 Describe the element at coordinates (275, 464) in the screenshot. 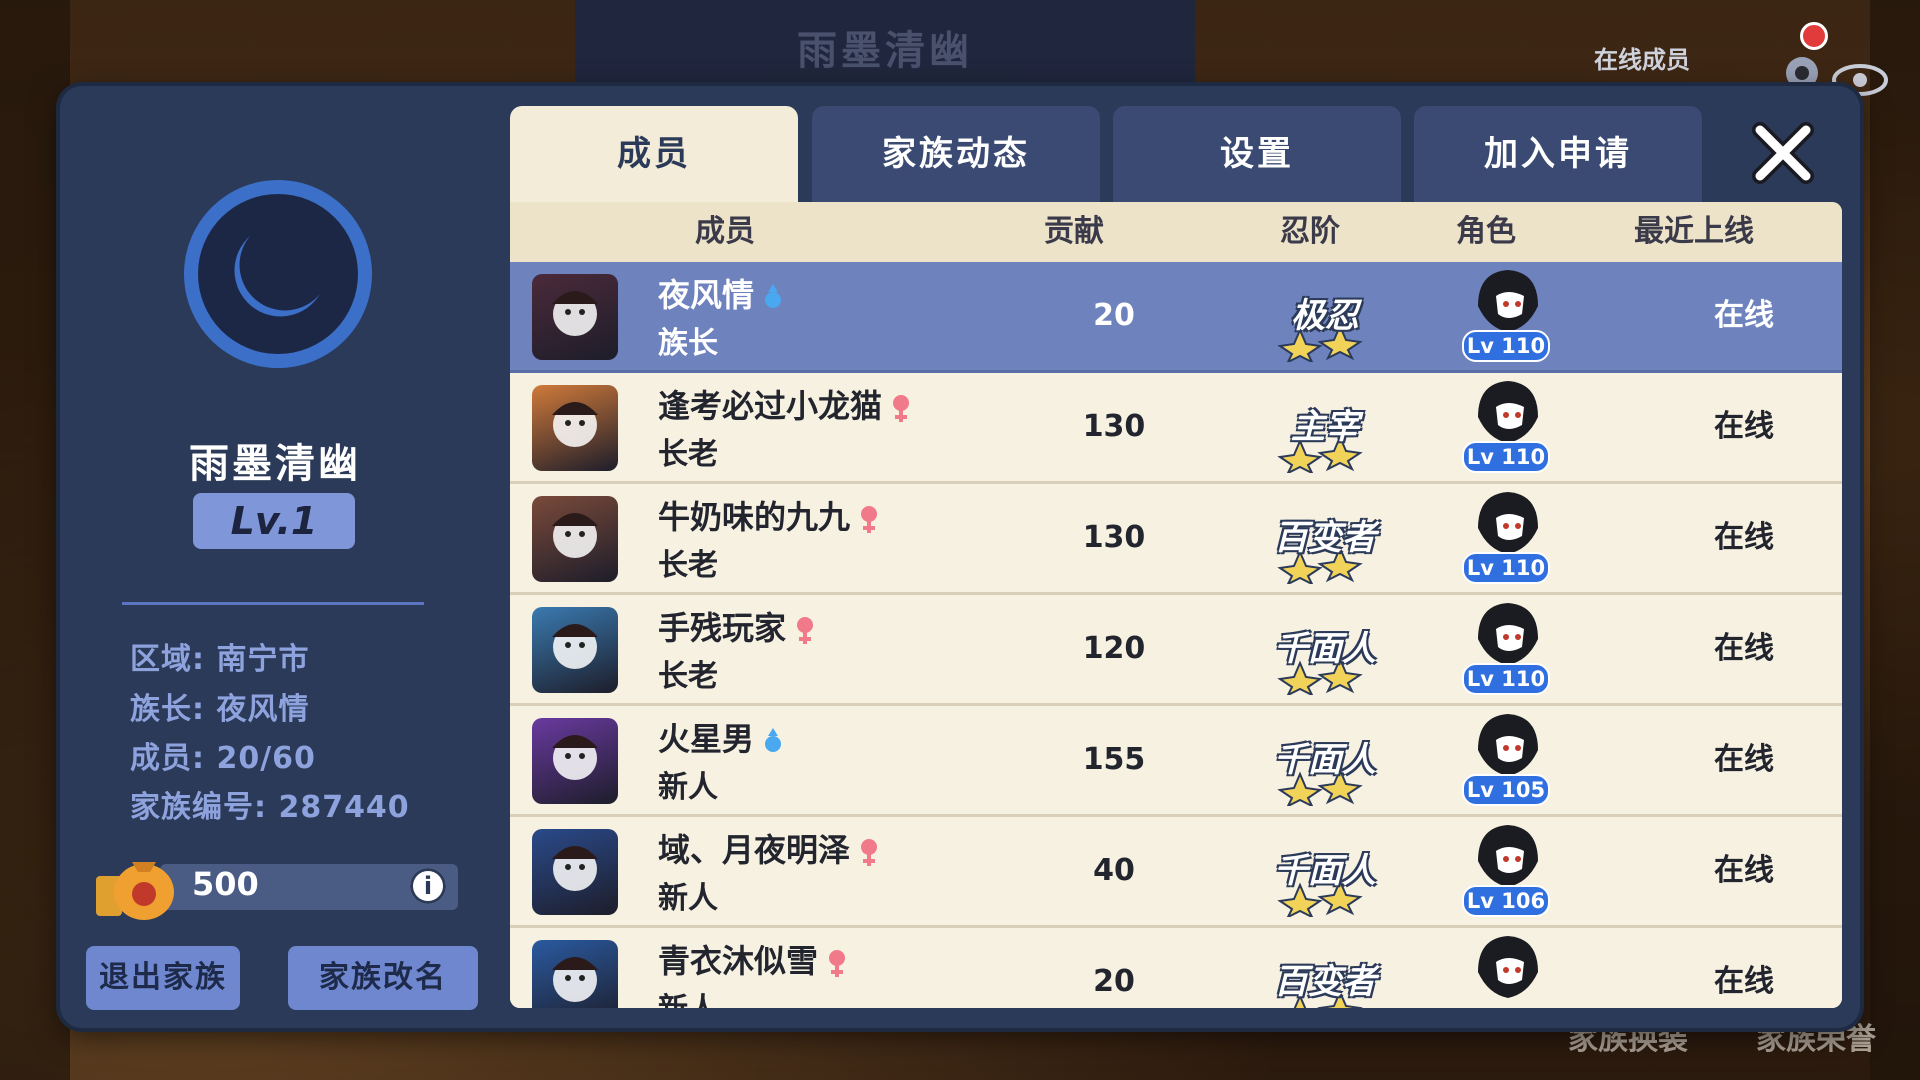

I see `clan-name: 雨墨清幽` at that location.